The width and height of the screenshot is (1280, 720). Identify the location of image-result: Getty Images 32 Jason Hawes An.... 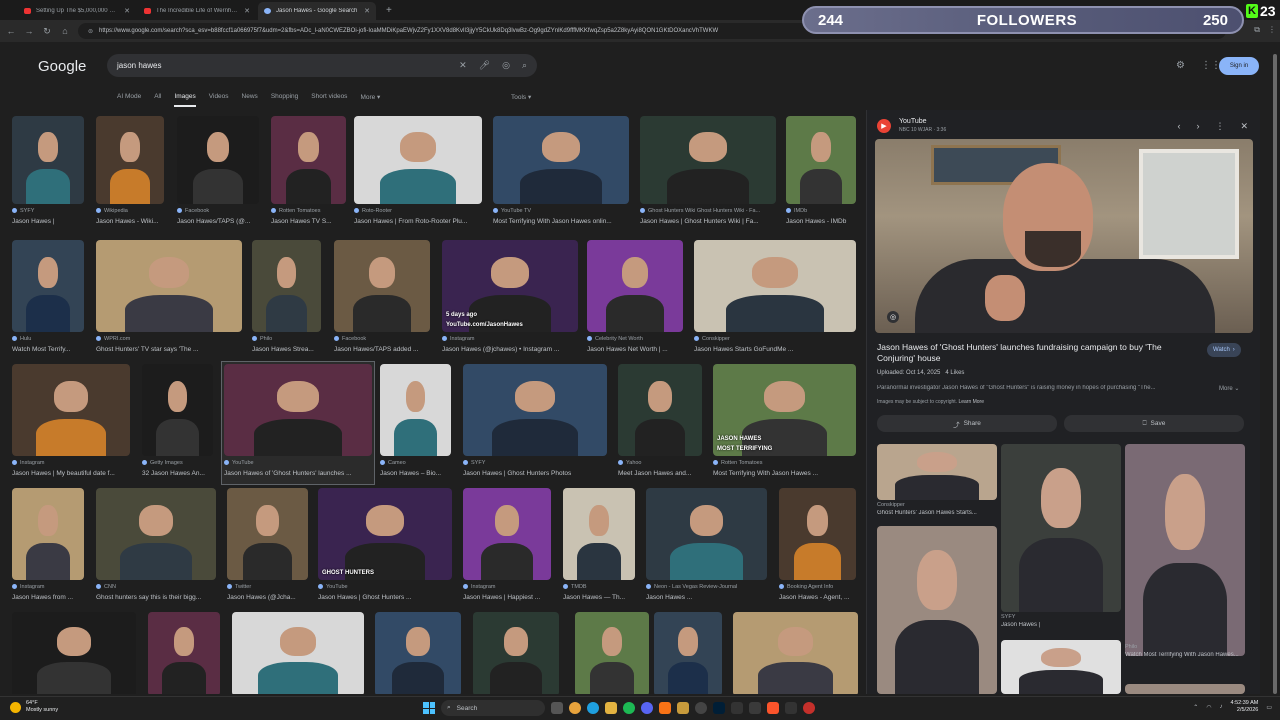
(177, 423).